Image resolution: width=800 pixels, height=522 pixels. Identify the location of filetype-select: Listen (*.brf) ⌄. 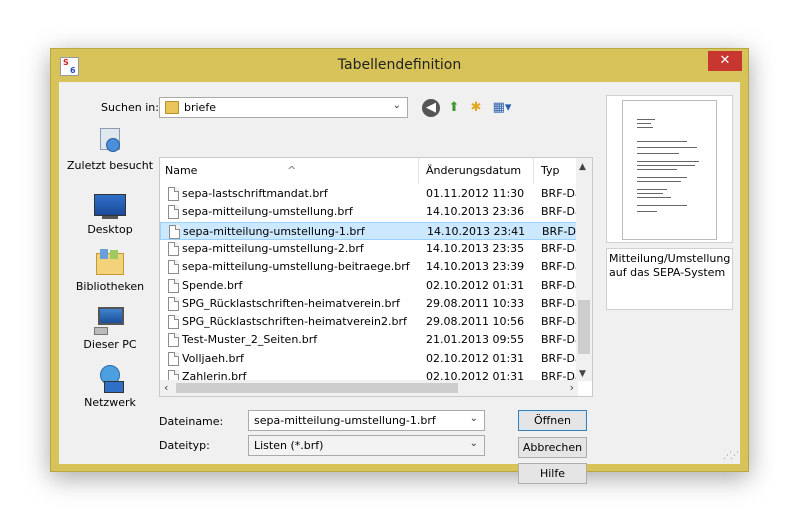
(366, 445).